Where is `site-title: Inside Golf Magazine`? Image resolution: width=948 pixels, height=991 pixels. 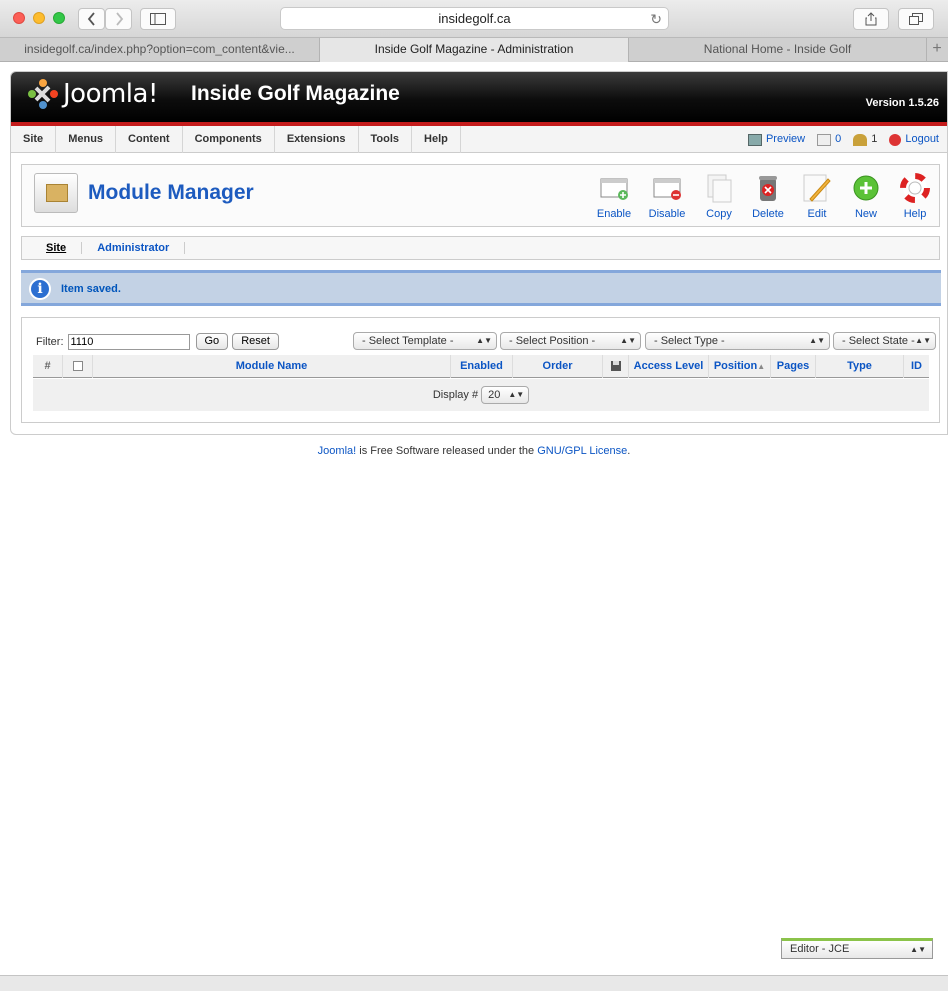
site-title: Inside Golf Magazine is located at coordinates (295, 93).